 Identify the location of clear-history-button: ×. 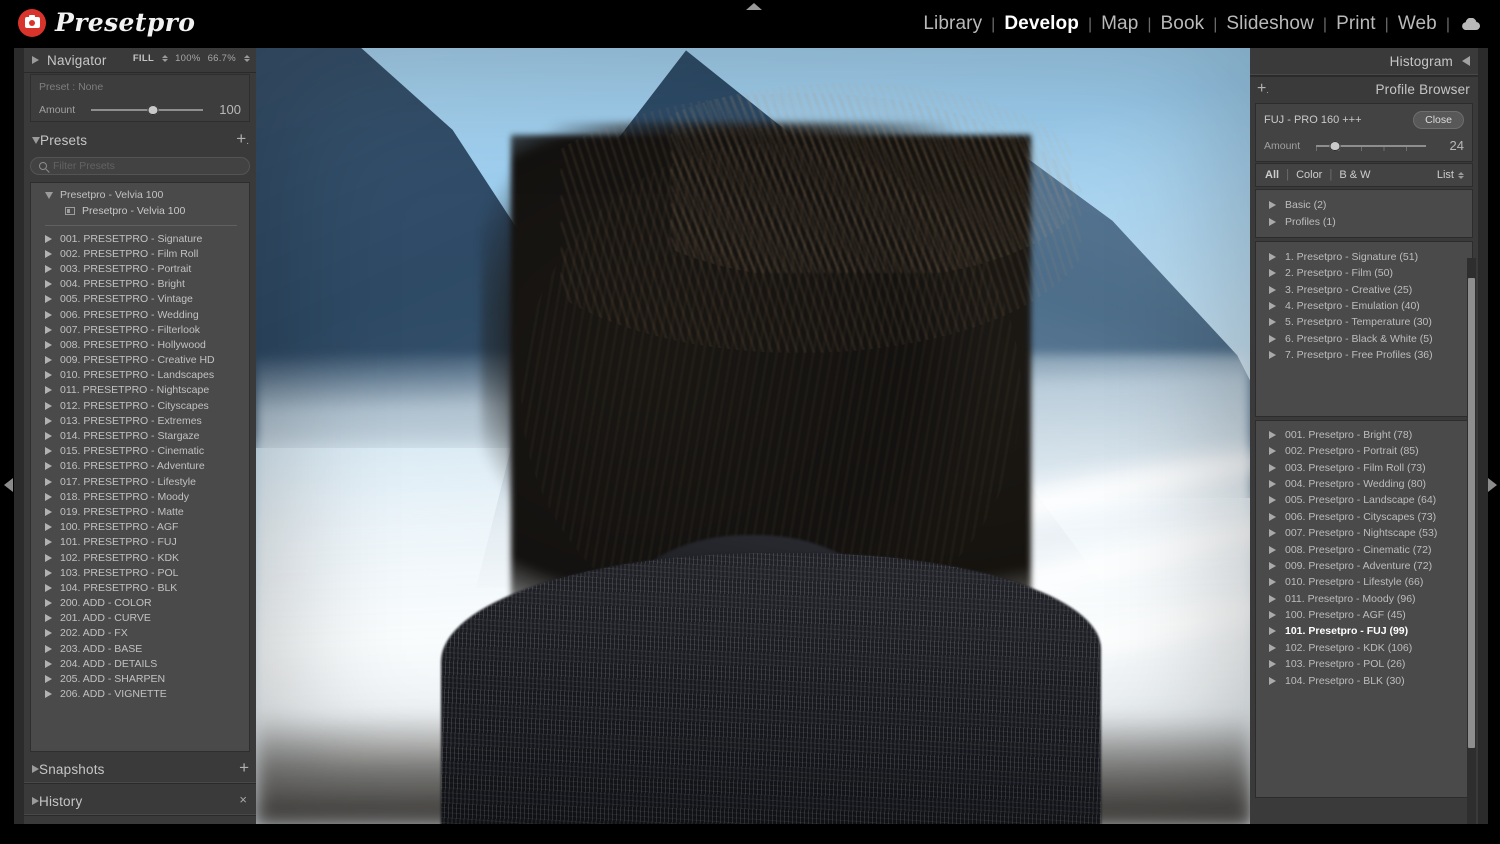
(243, 800).